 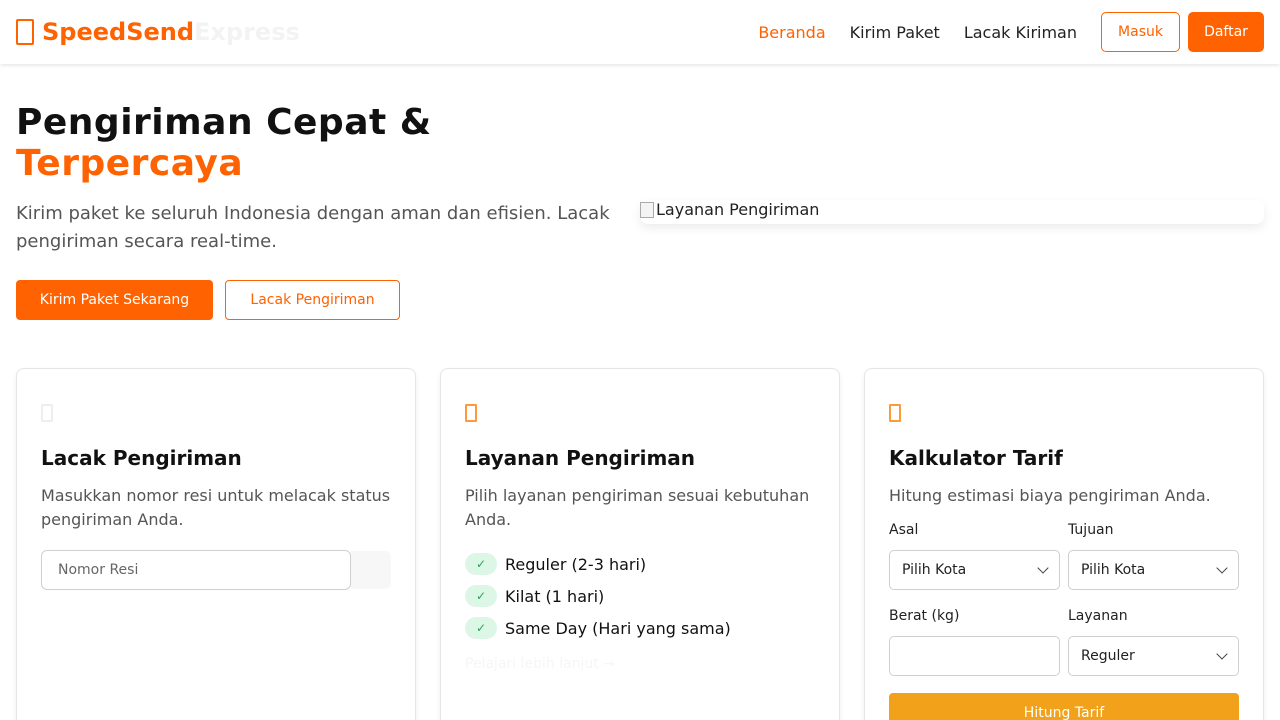 I want to click on track-shipment-button: Lacak Pengiriman, so click(x=312, y=300).